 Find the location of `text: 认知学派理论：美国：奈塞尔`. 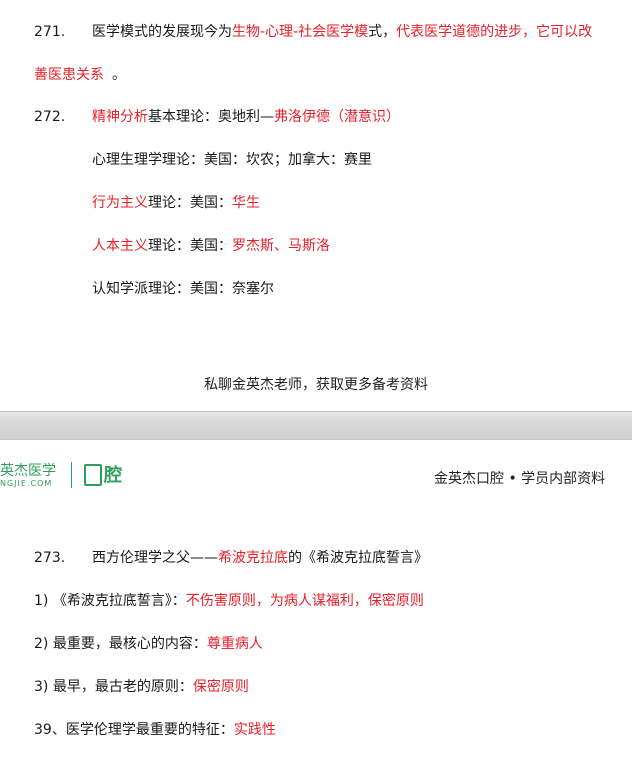

text: 认知学派理论：美国：奈塞尔 is located at coordinates (183, 289).